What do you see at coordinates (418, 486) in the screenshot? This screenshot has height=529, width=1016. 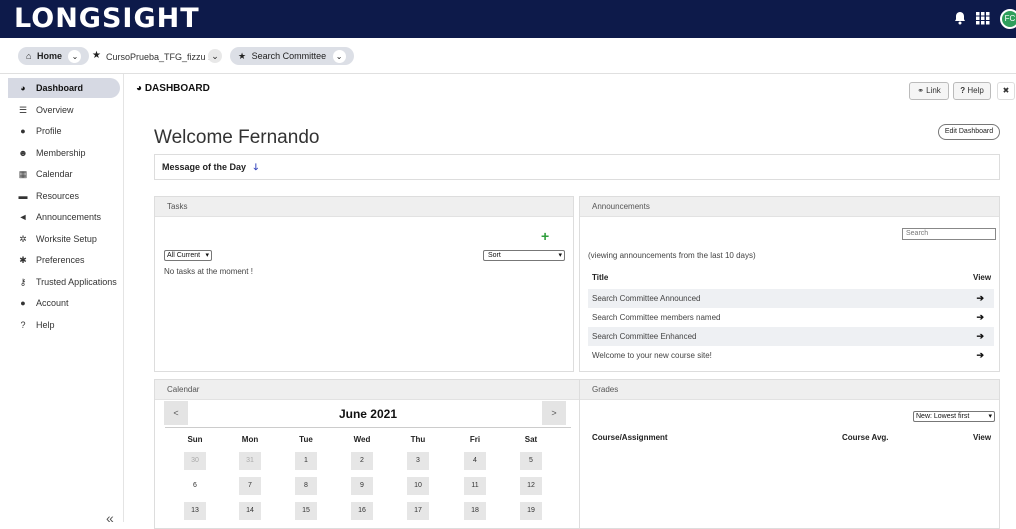 I see `calendar-day: 10` at bounding box center [418, 486].